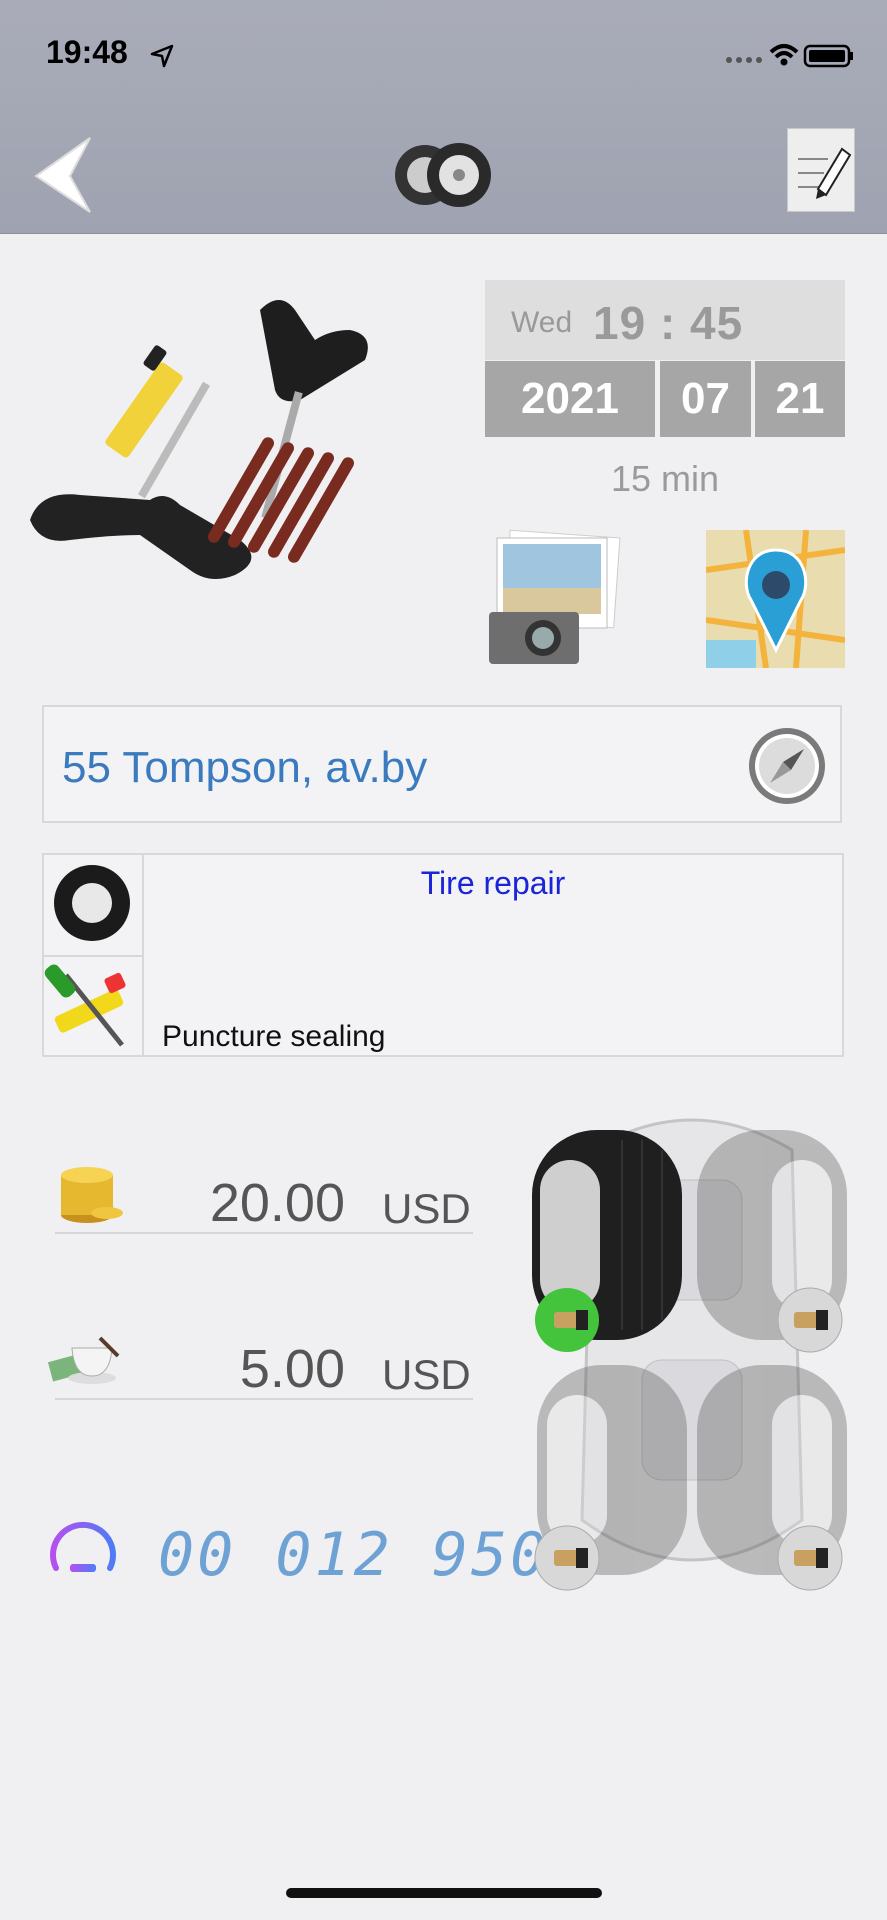 Image resolution: width=887 pixels, height=1920 pixels. What do you see at coordinates (274, 1036) in the screenshot?
I see `service-subtitle: Puncture sealing` at bounding box center [274, 1036].